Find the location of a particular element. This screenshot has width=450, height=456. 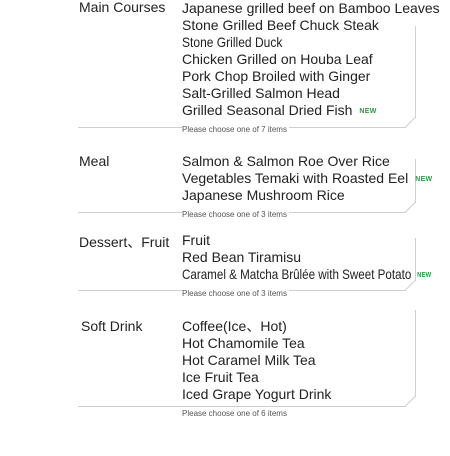

menu-item: Salt-Grilled Salmon Head is located at coordinates (261, 93).